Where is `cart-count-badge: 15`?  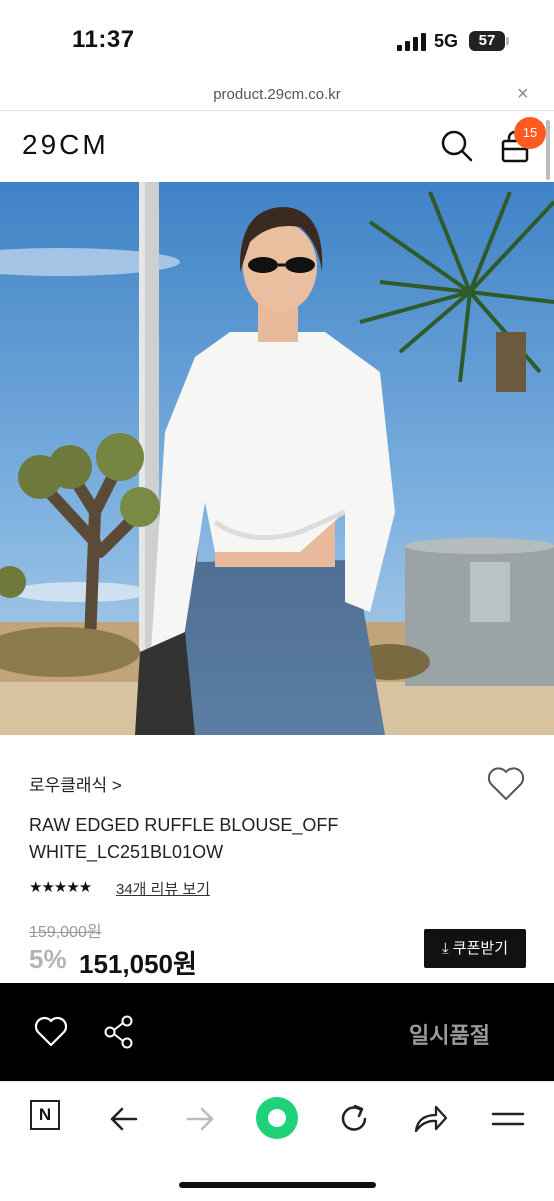
cart-count-badge: 15 is located at coordinates (530, 133).